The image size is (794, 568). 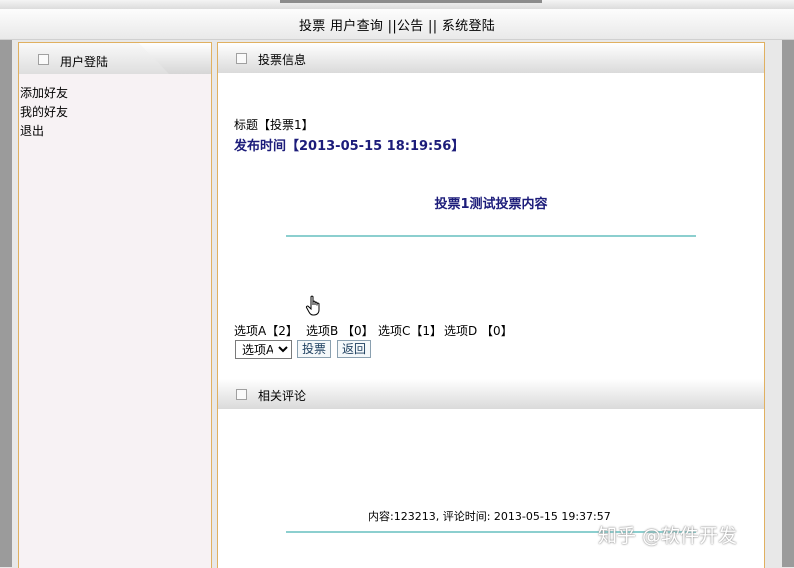 What do you see at coordinates (312, 305) in the screenshot?
I see `hand-cursor-icon` at bounding box center [312, 305].